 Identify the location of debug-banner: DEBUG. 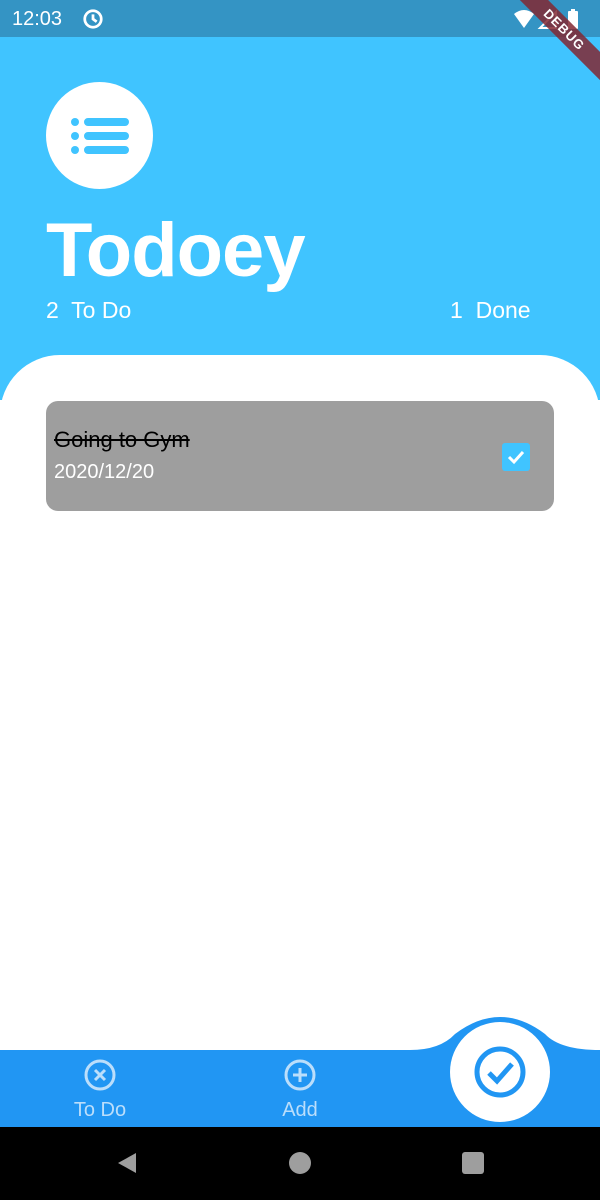
(555, 45).